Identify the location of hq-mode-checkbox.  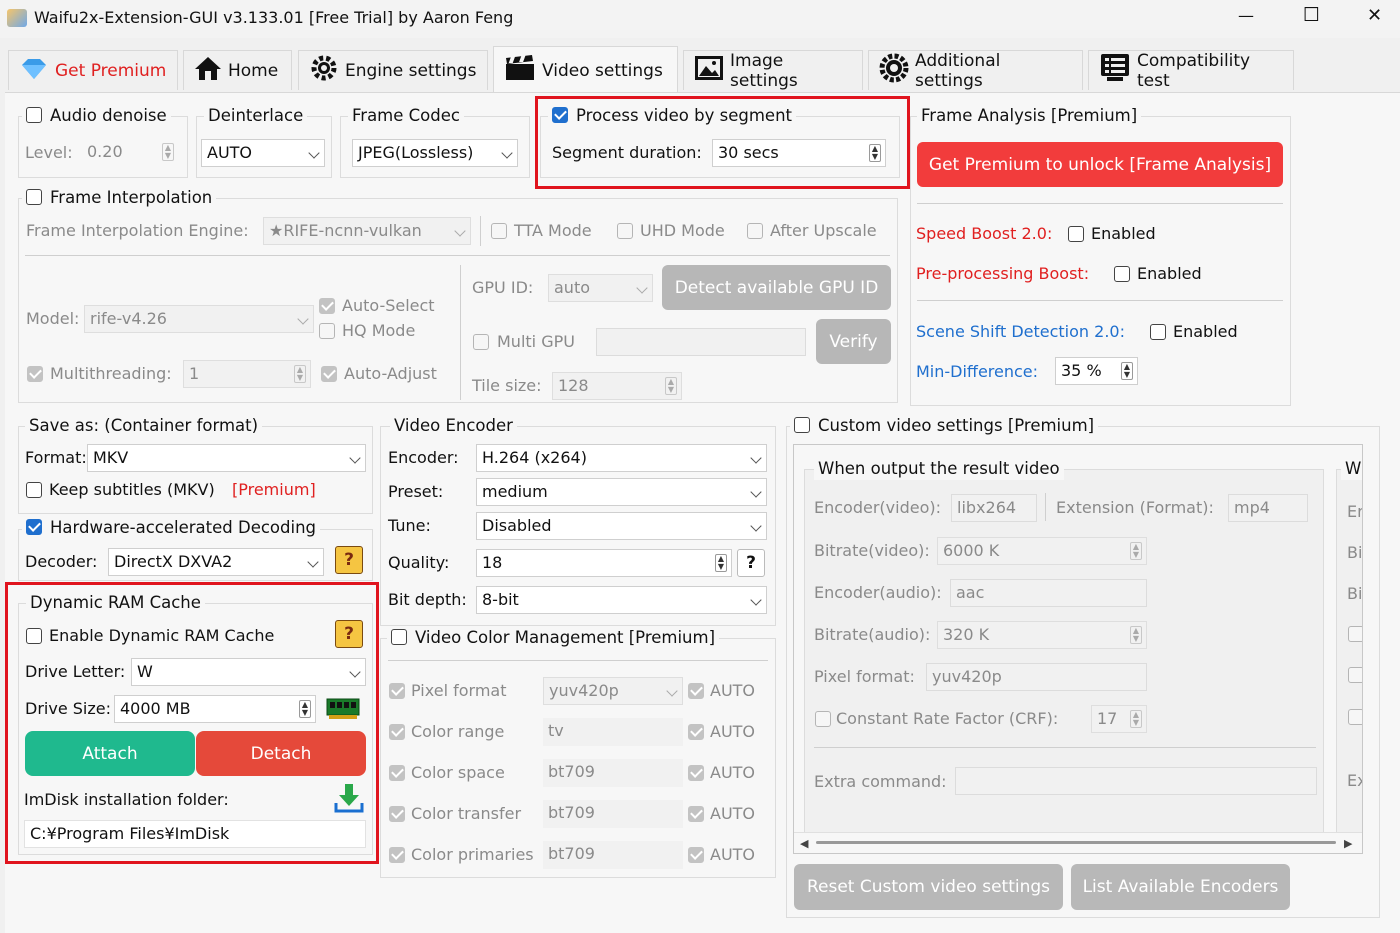
(327, 331).